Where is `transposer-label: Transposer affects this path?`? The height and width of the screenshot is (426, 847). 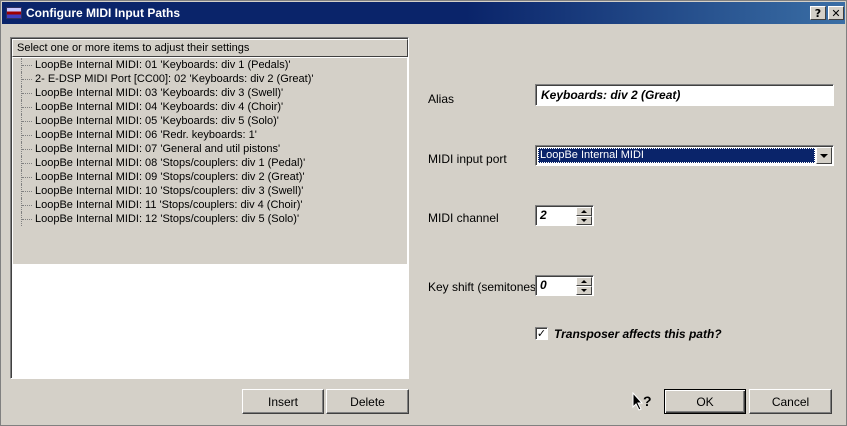
transposer-label: Transposer affects this path? is located at coordinates (638, 334).